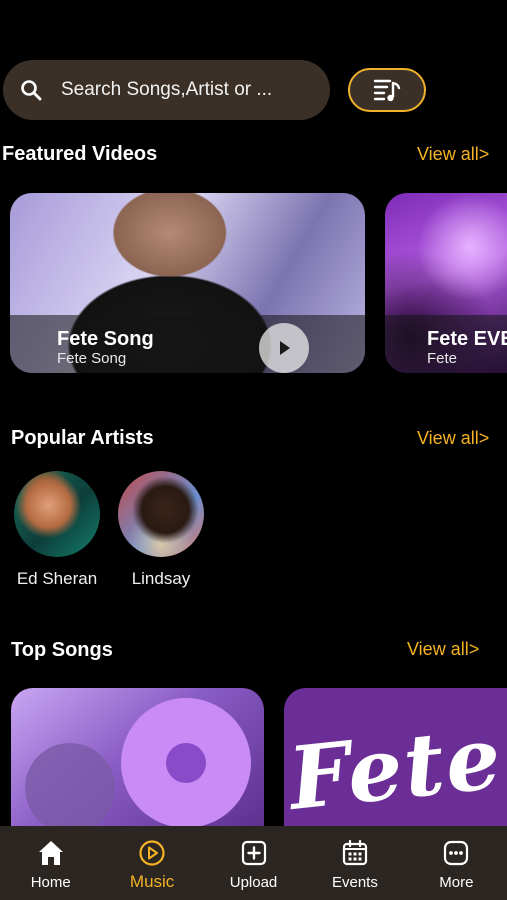  Describe the element at coordinates (57, 578) in the screenshot. I see `artist-name: Ed Sheran` at that location.